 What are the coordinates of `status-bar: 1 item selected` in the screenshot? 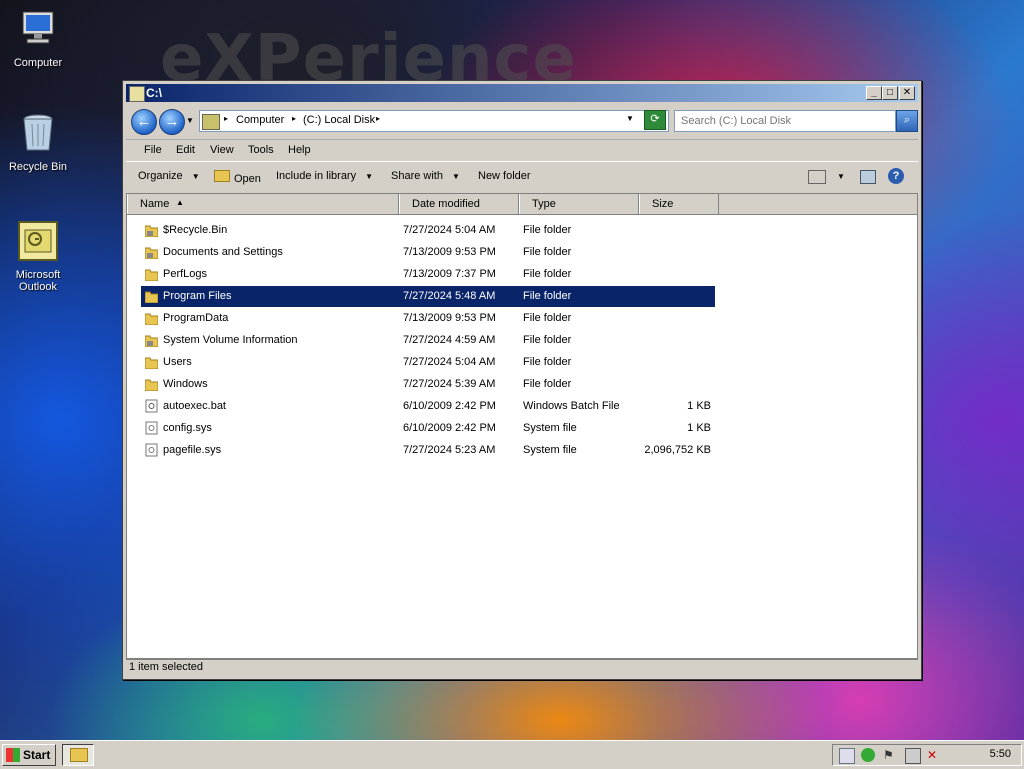 It's located at (522, 667).